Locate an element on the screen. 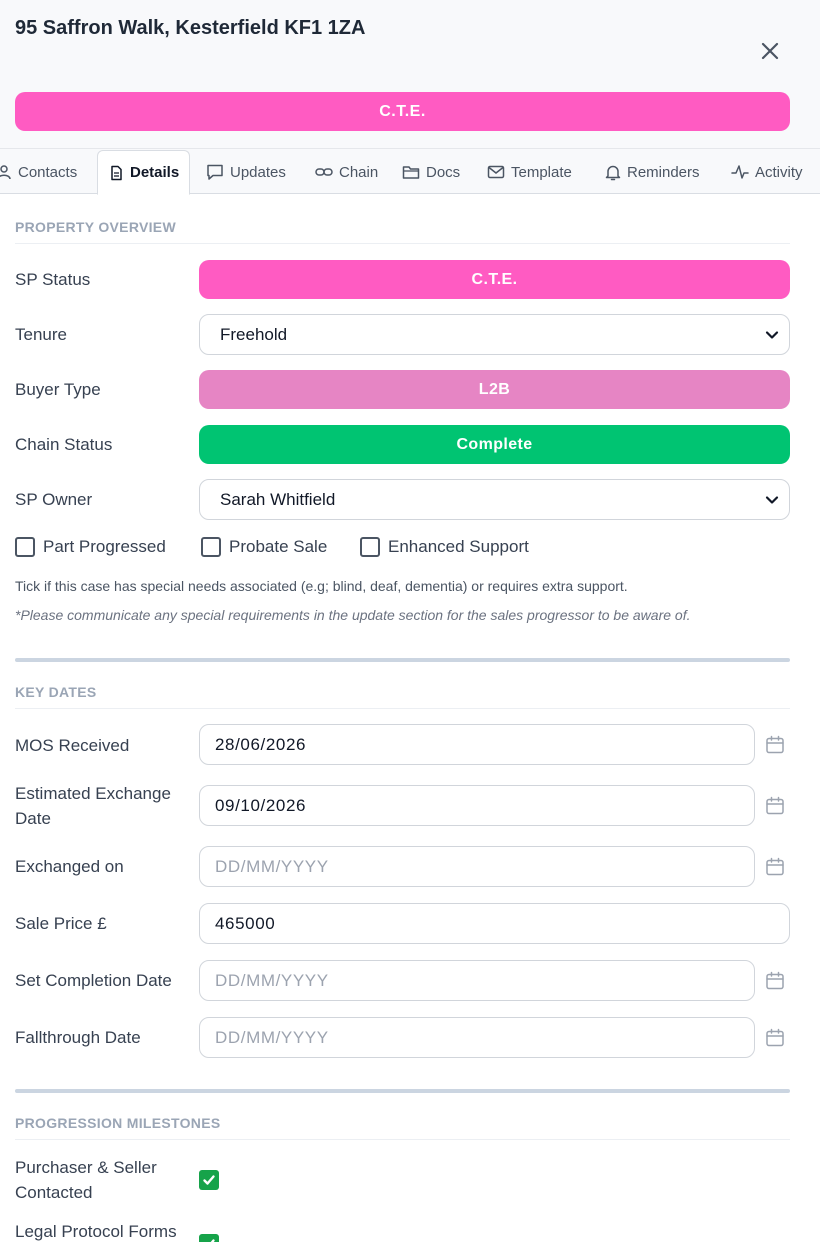 The height and width of the screenshot is (1242, 820). close-icon is located at coordinates (770, 51).